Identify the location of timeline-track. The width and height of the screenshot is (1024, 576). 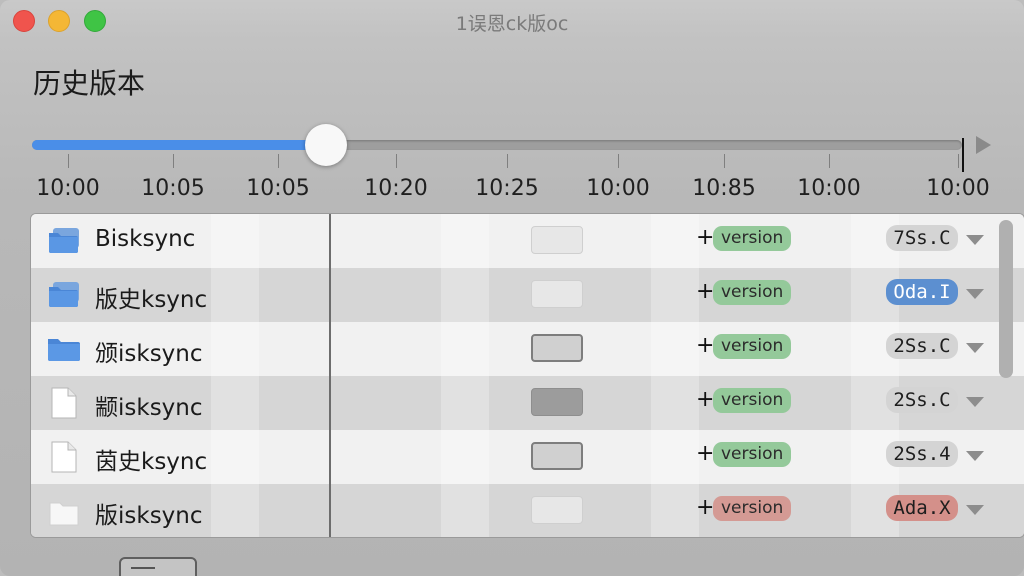
(497, 145).